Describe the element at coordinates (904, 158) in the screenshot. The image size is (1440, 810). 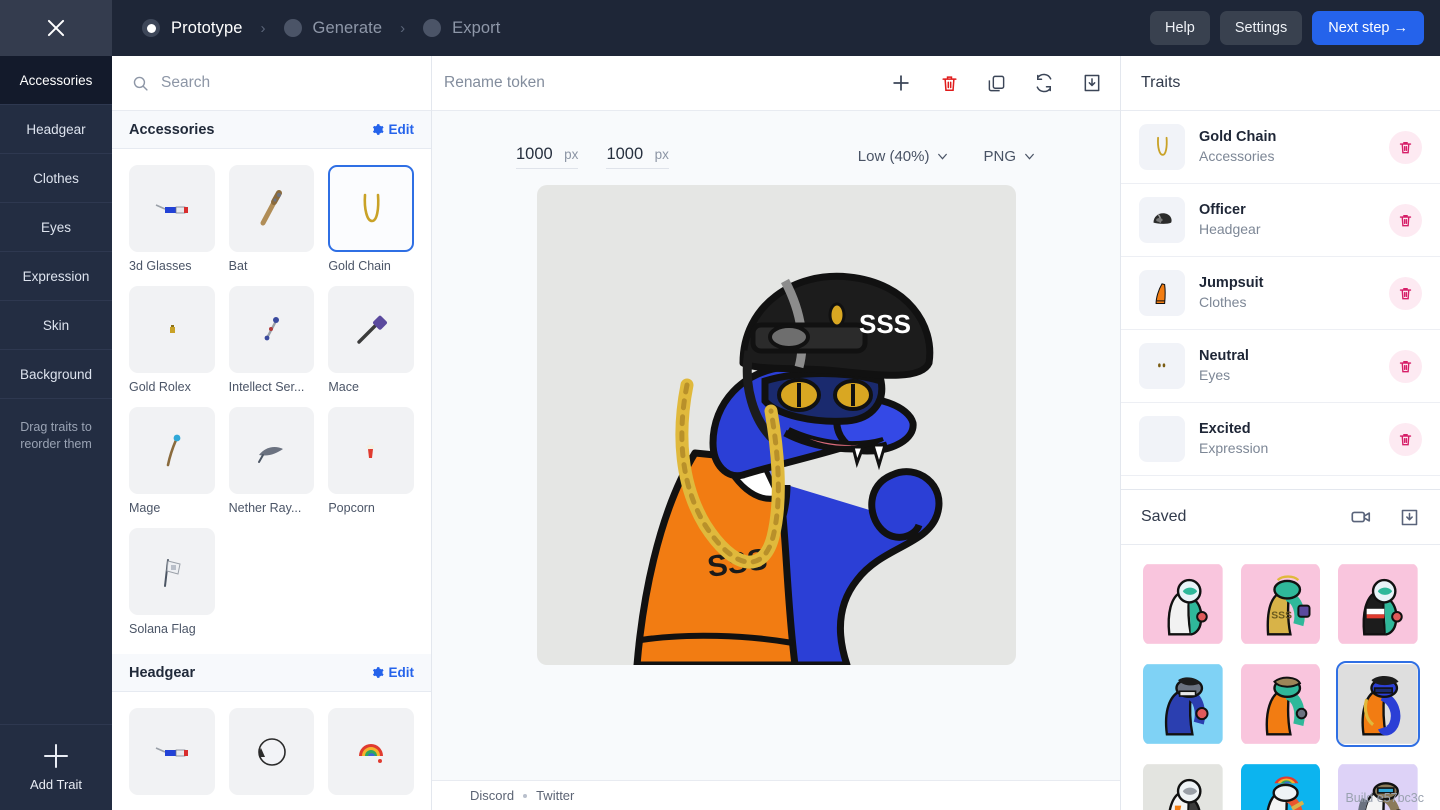
I see `export-quality-select: Low (40%)` at that location.